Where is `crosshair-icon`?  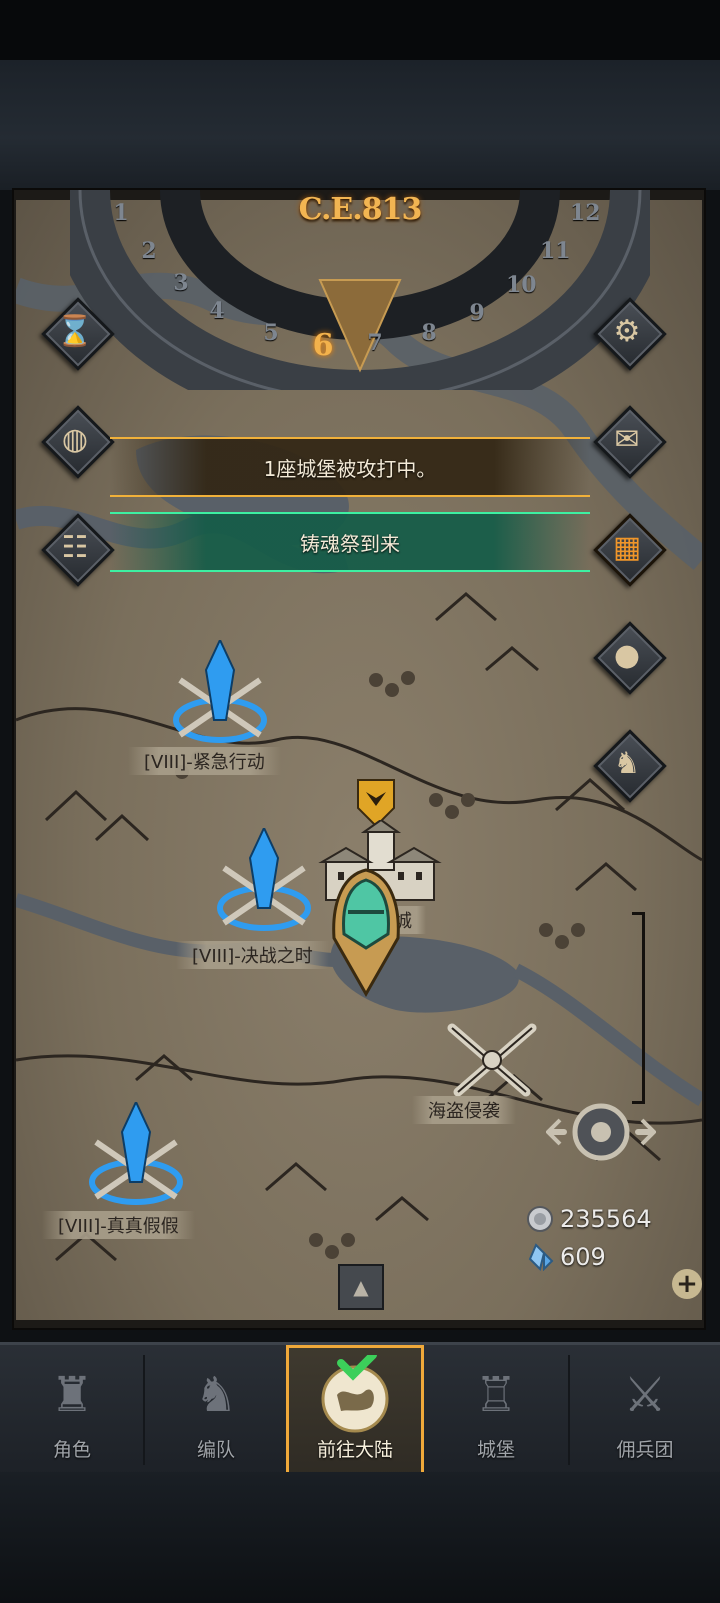 crosshair-icon is located at coordinates (601, 1132).